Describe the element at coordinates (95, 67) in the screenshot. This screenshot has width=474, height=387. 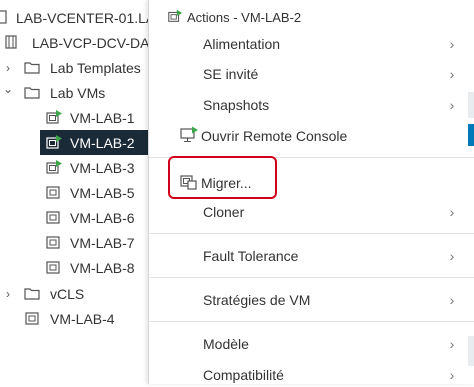
I see `tree-item-label: Lab Templates` at that location.